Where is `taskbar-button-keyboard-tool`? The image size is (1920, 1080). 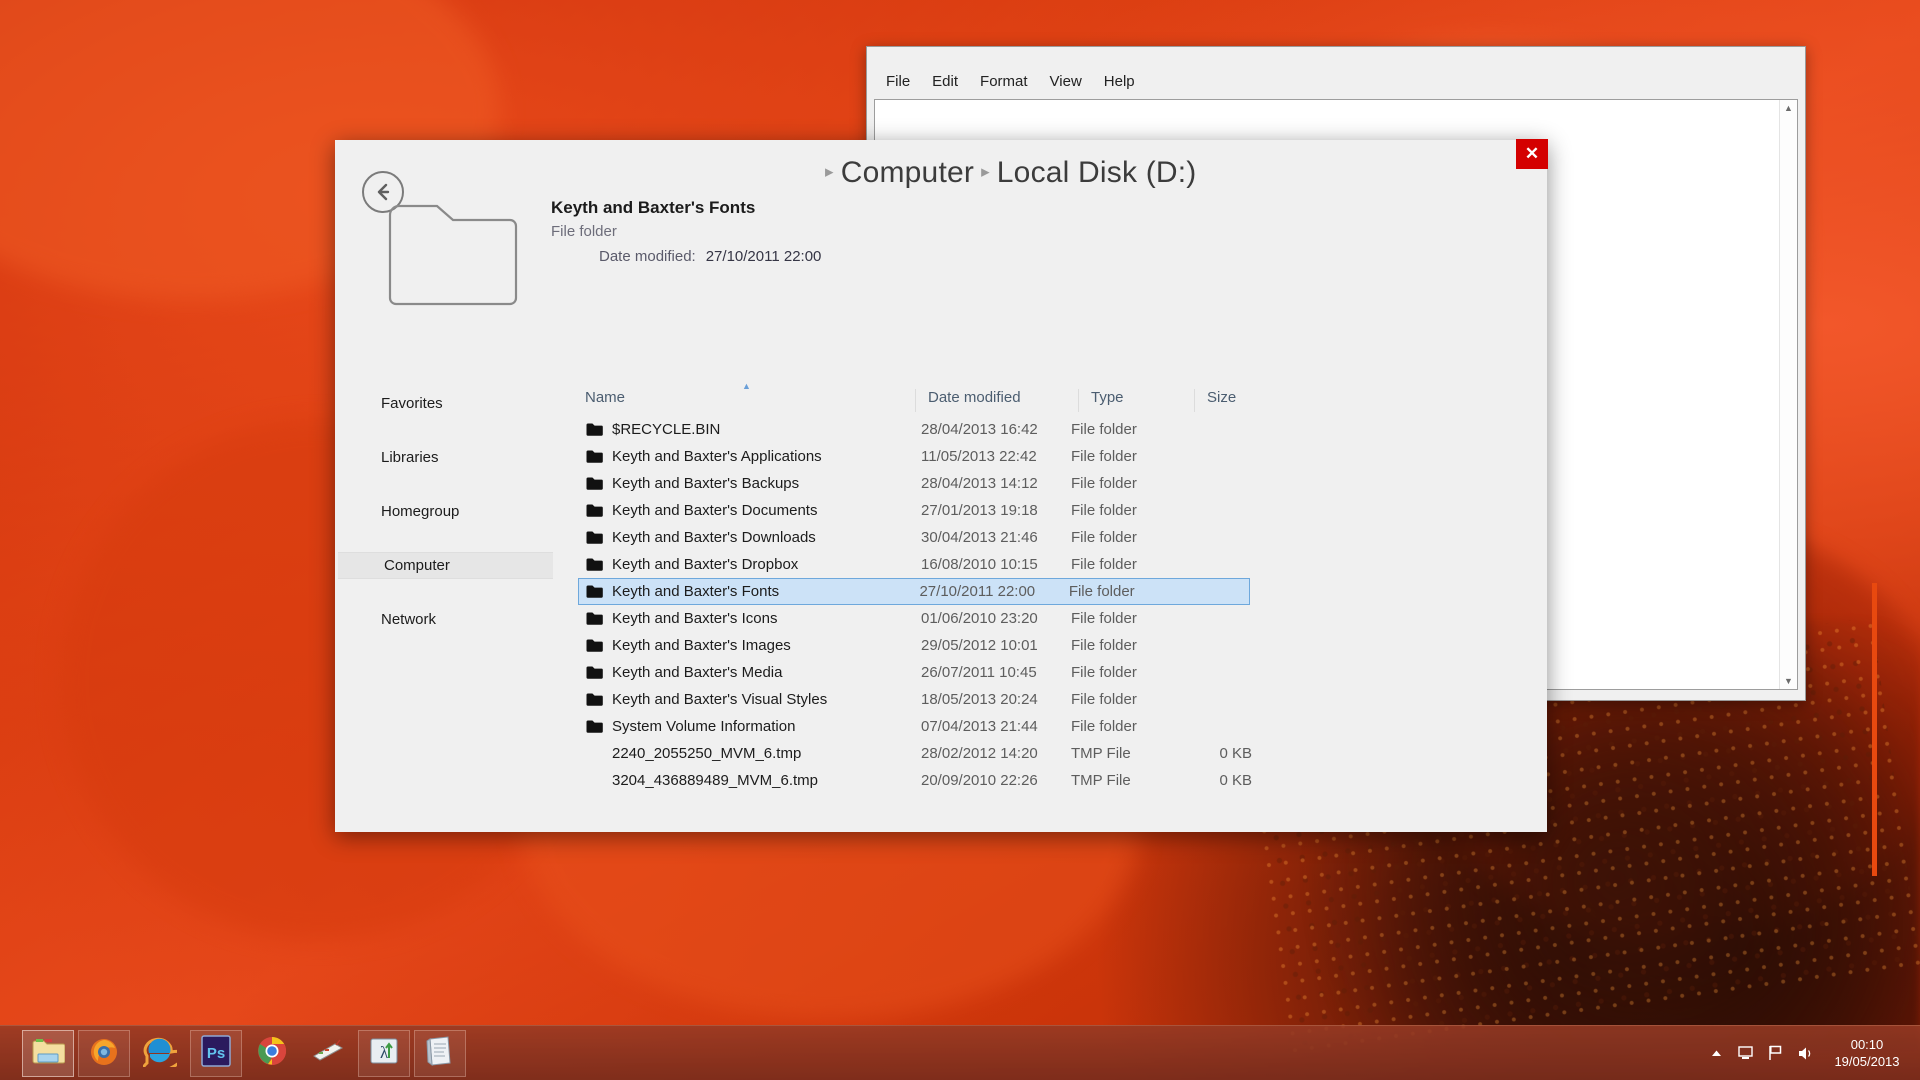
taskbar-button-keyboard-tool is located at coordinates (328, 1053).